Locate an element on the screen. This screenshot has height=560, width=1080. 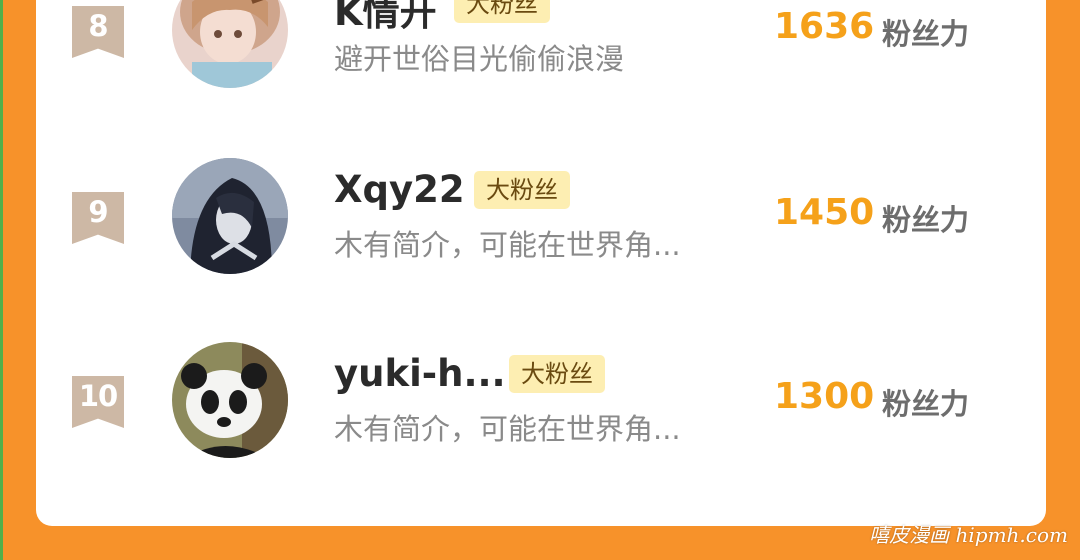
rank-number: 9 is located at coordinates (98, 212).